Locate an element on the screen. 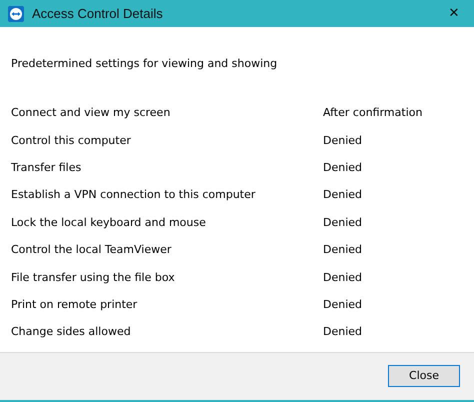  app-logo-icon is located at coordinates (16, 14).